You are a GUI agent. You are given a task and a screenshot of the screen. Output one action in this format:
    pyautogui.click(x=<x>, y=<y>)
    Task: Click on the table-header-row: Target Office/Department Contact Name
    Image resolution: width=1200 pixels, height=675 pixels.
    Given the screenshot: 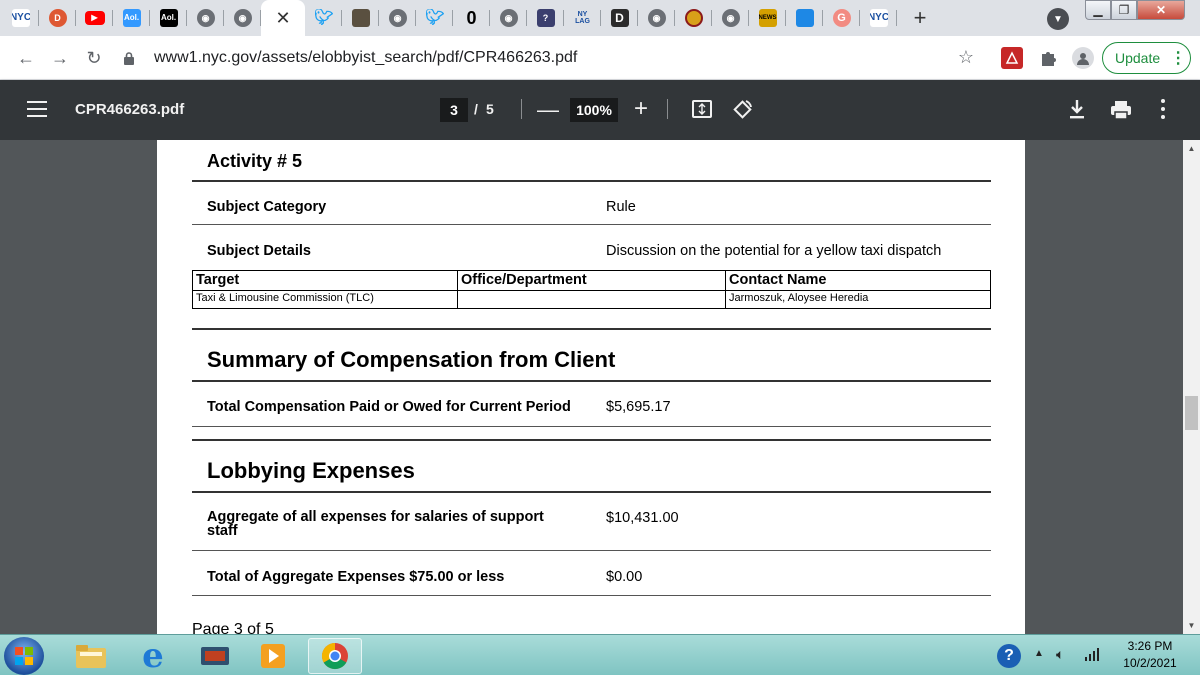 What is the action you would take?
    pyautogui.click(x=591, y=280)
    